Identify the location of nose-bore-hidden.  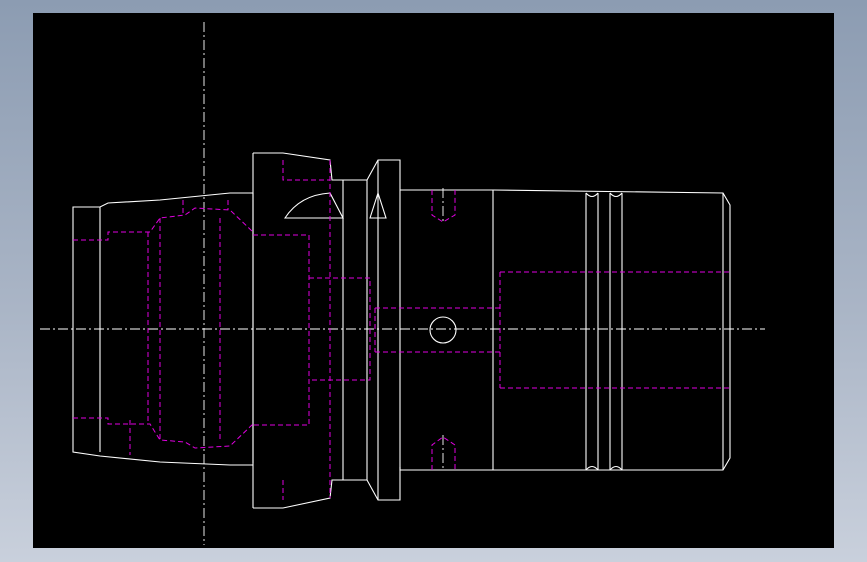
(615, 330).